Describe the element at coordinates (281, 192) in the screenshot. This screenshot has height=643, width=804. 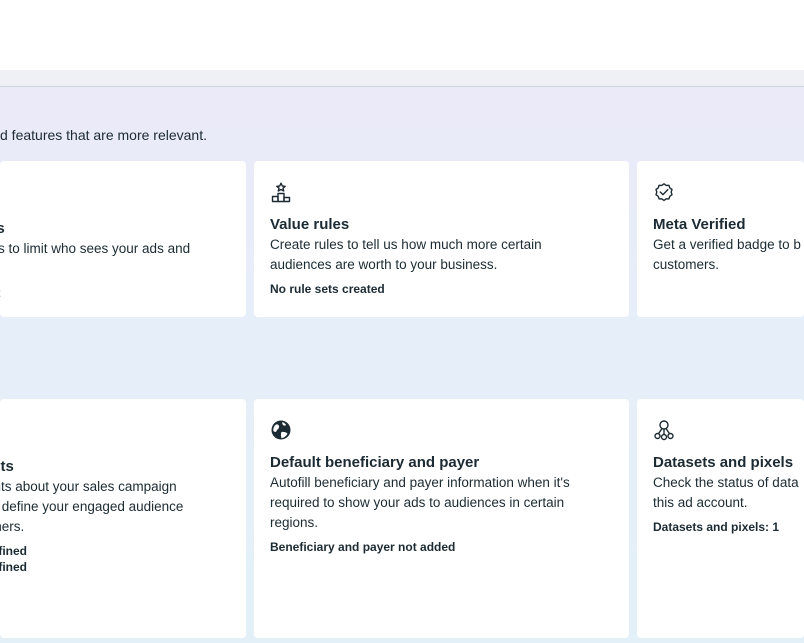
I see `podium-star-icon` at that location.